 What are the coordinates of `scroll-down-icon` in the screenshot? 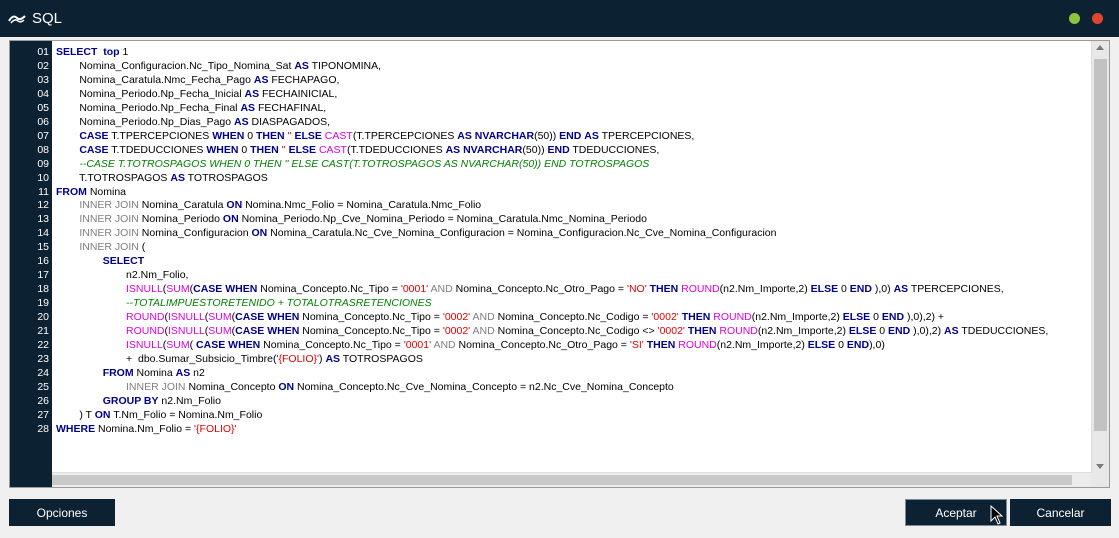 It's located at (1100, 466).